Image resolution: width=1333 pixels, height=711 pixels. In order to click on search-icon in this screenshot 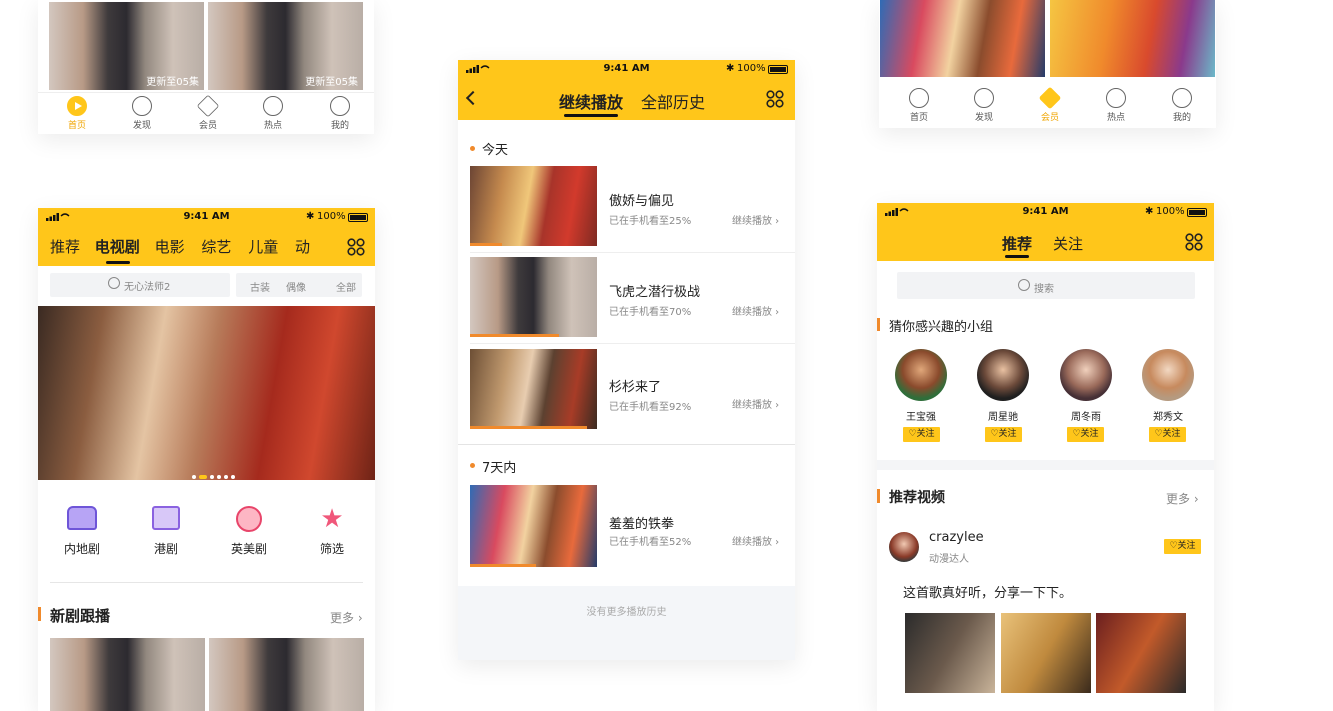, I will do `click(1024, 285)`.